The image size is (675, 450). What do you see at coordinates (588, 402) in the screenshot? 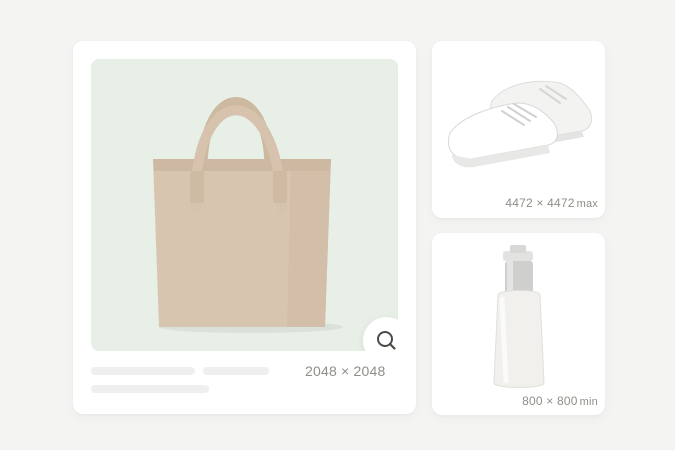
I see `bottle-dimensions-qualifier: min` at bounding box center [588, 402].